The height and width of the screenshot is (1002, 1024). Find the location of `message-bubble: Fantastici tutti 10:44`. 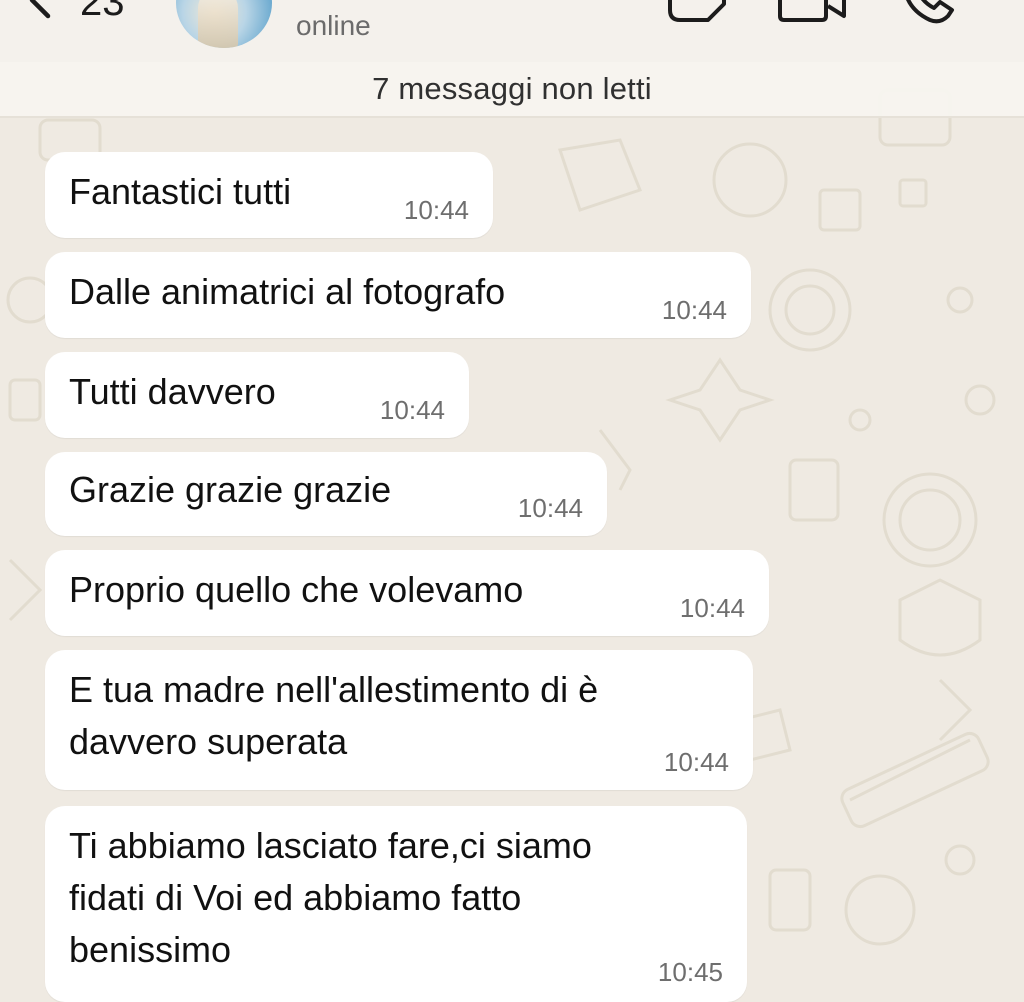

message-bubble: Fantastici tutti 10:44 is located at coordinates (269, 195).